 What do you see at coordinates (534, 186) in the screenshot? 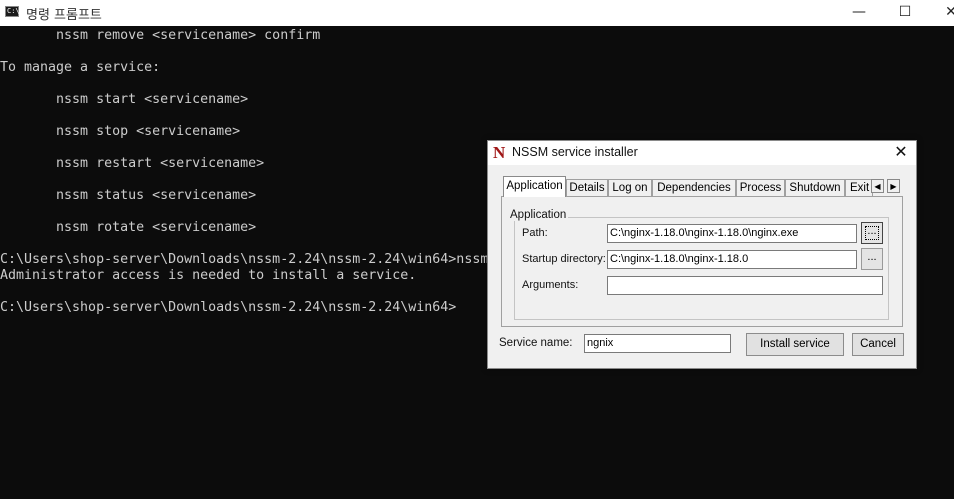
I see `tab-application: Application` at bounding box center [534, 186].